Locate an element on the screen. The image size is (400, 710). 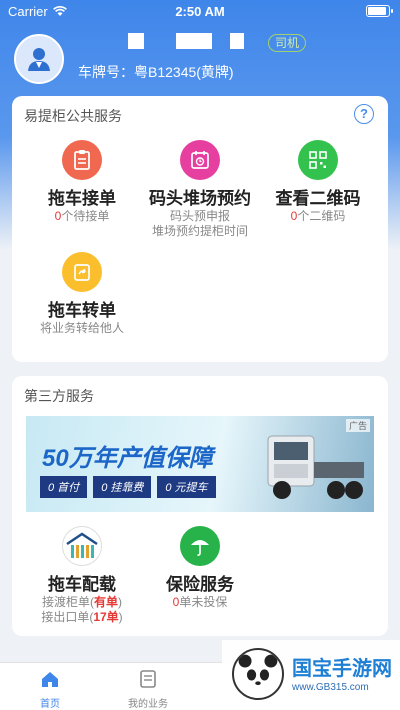
truck-image is located at coordinates (315, 467).